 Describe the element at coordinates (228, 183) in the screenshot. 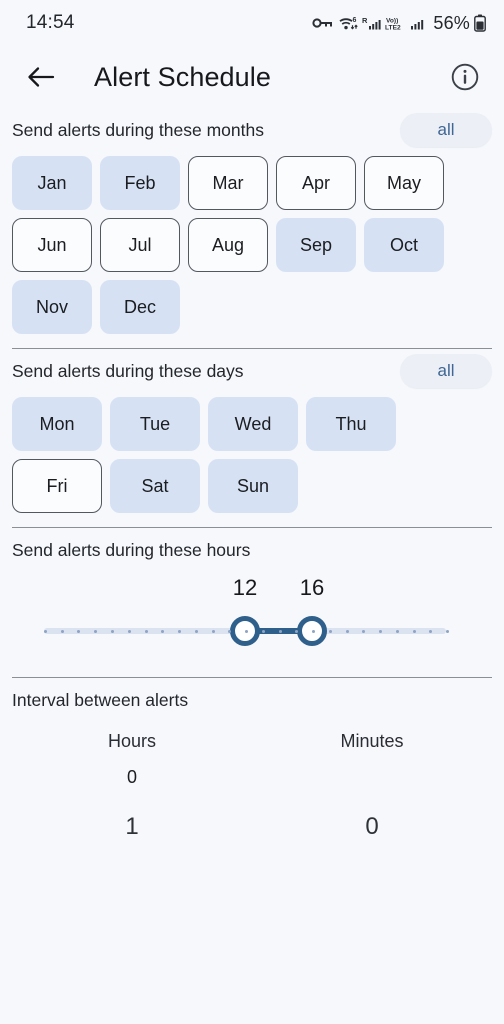

I see `month-chip-mar: Mar` at that location.